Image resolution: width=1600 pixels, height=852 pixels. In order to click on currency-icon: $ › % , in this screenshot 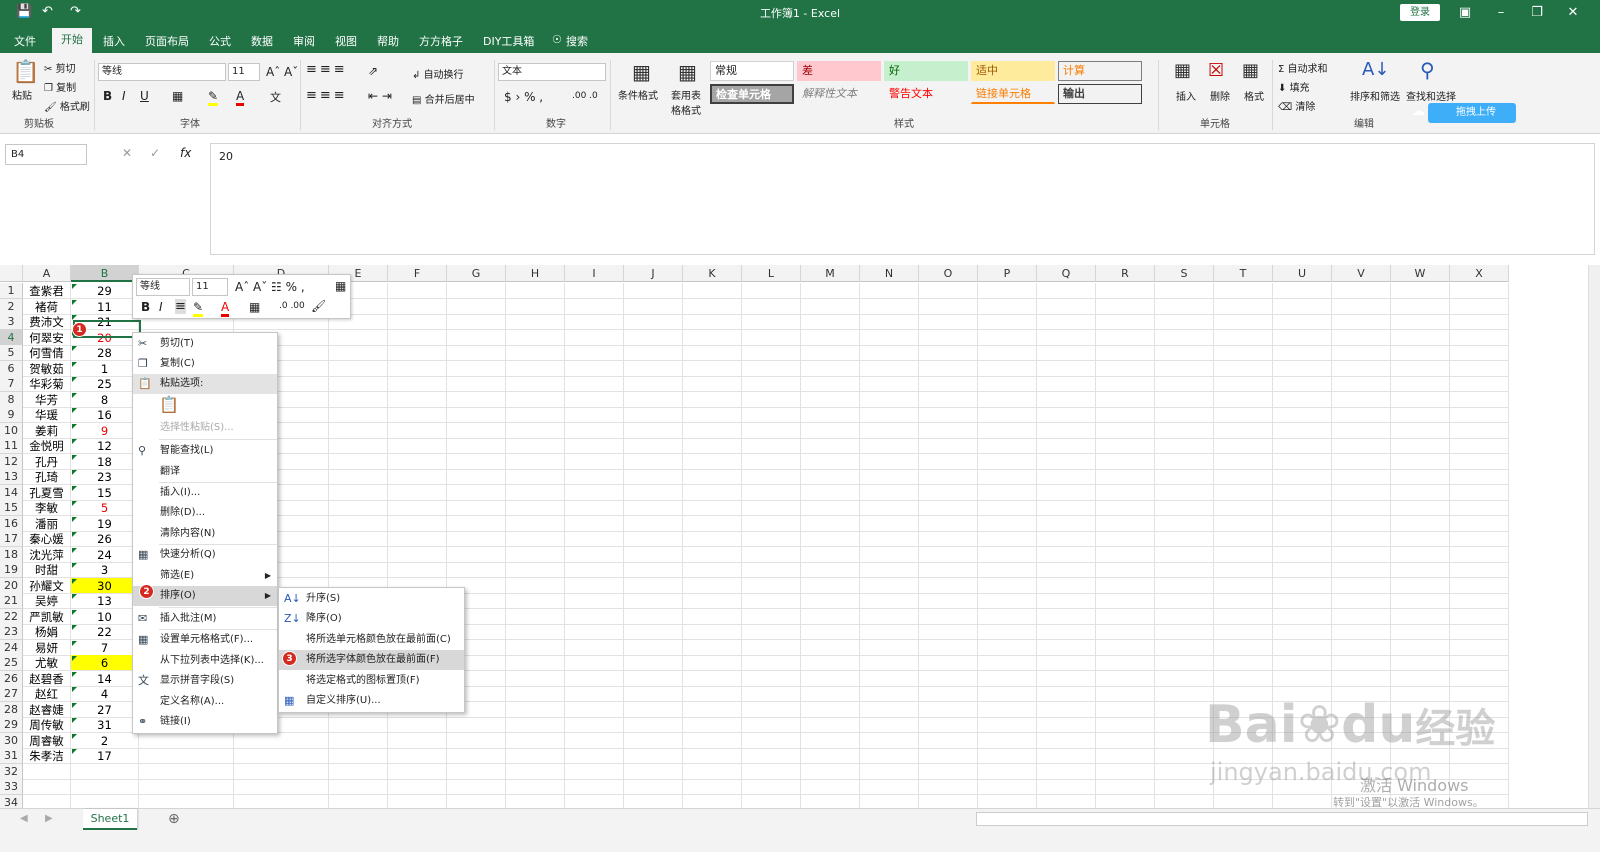, I will do `click(523, 97)`.